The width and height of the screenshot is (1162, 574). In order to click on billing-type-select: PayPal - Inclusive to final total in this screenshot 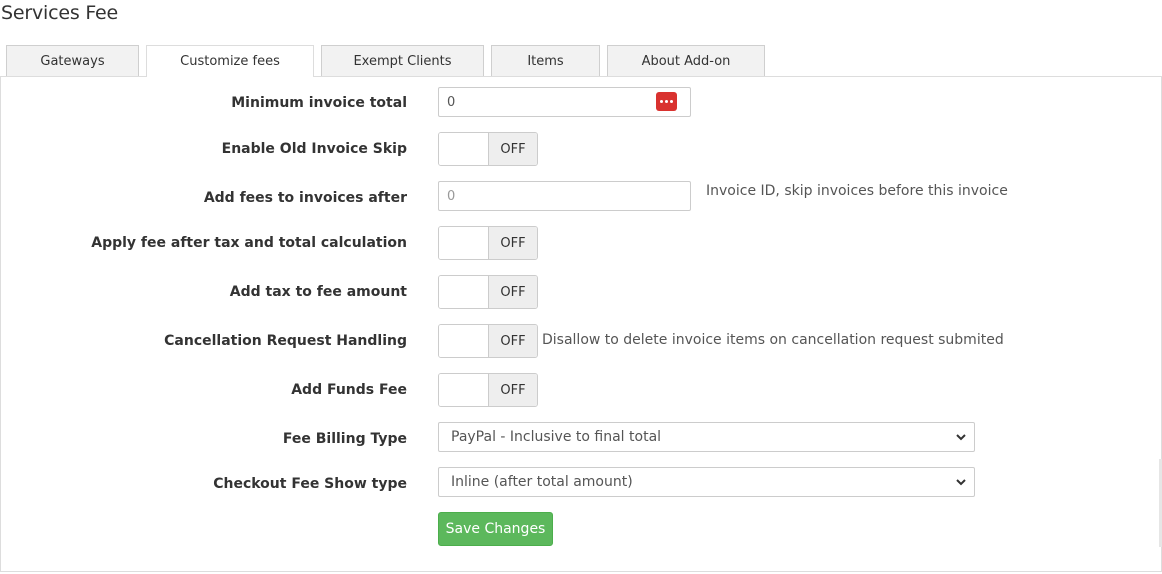, I will do `click(706, 437)`.